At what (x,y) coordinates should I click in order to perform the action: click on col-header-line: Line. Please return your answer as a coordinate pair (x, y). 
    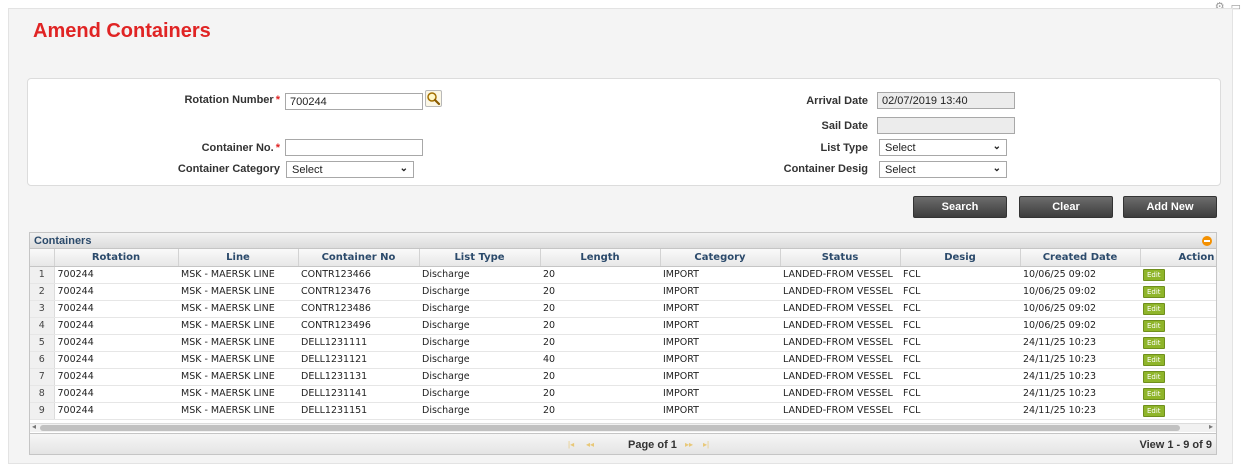
    Looking at the image, I should click on (238, 258).